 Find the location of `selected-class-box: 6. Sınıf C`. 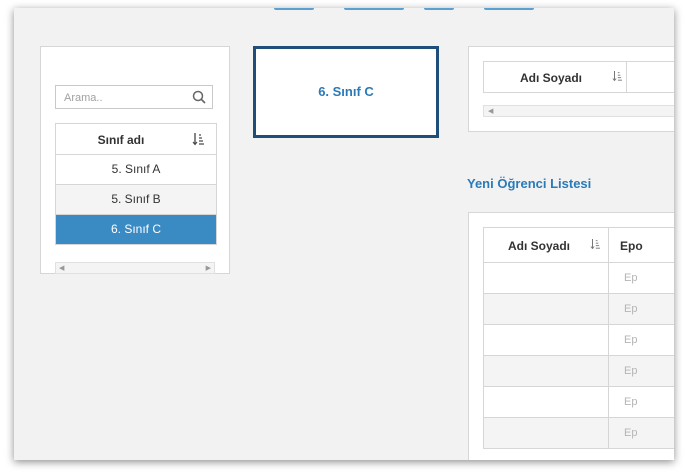

selected-class-box: 6. Sınıf C is located at coordinates (346, 92).